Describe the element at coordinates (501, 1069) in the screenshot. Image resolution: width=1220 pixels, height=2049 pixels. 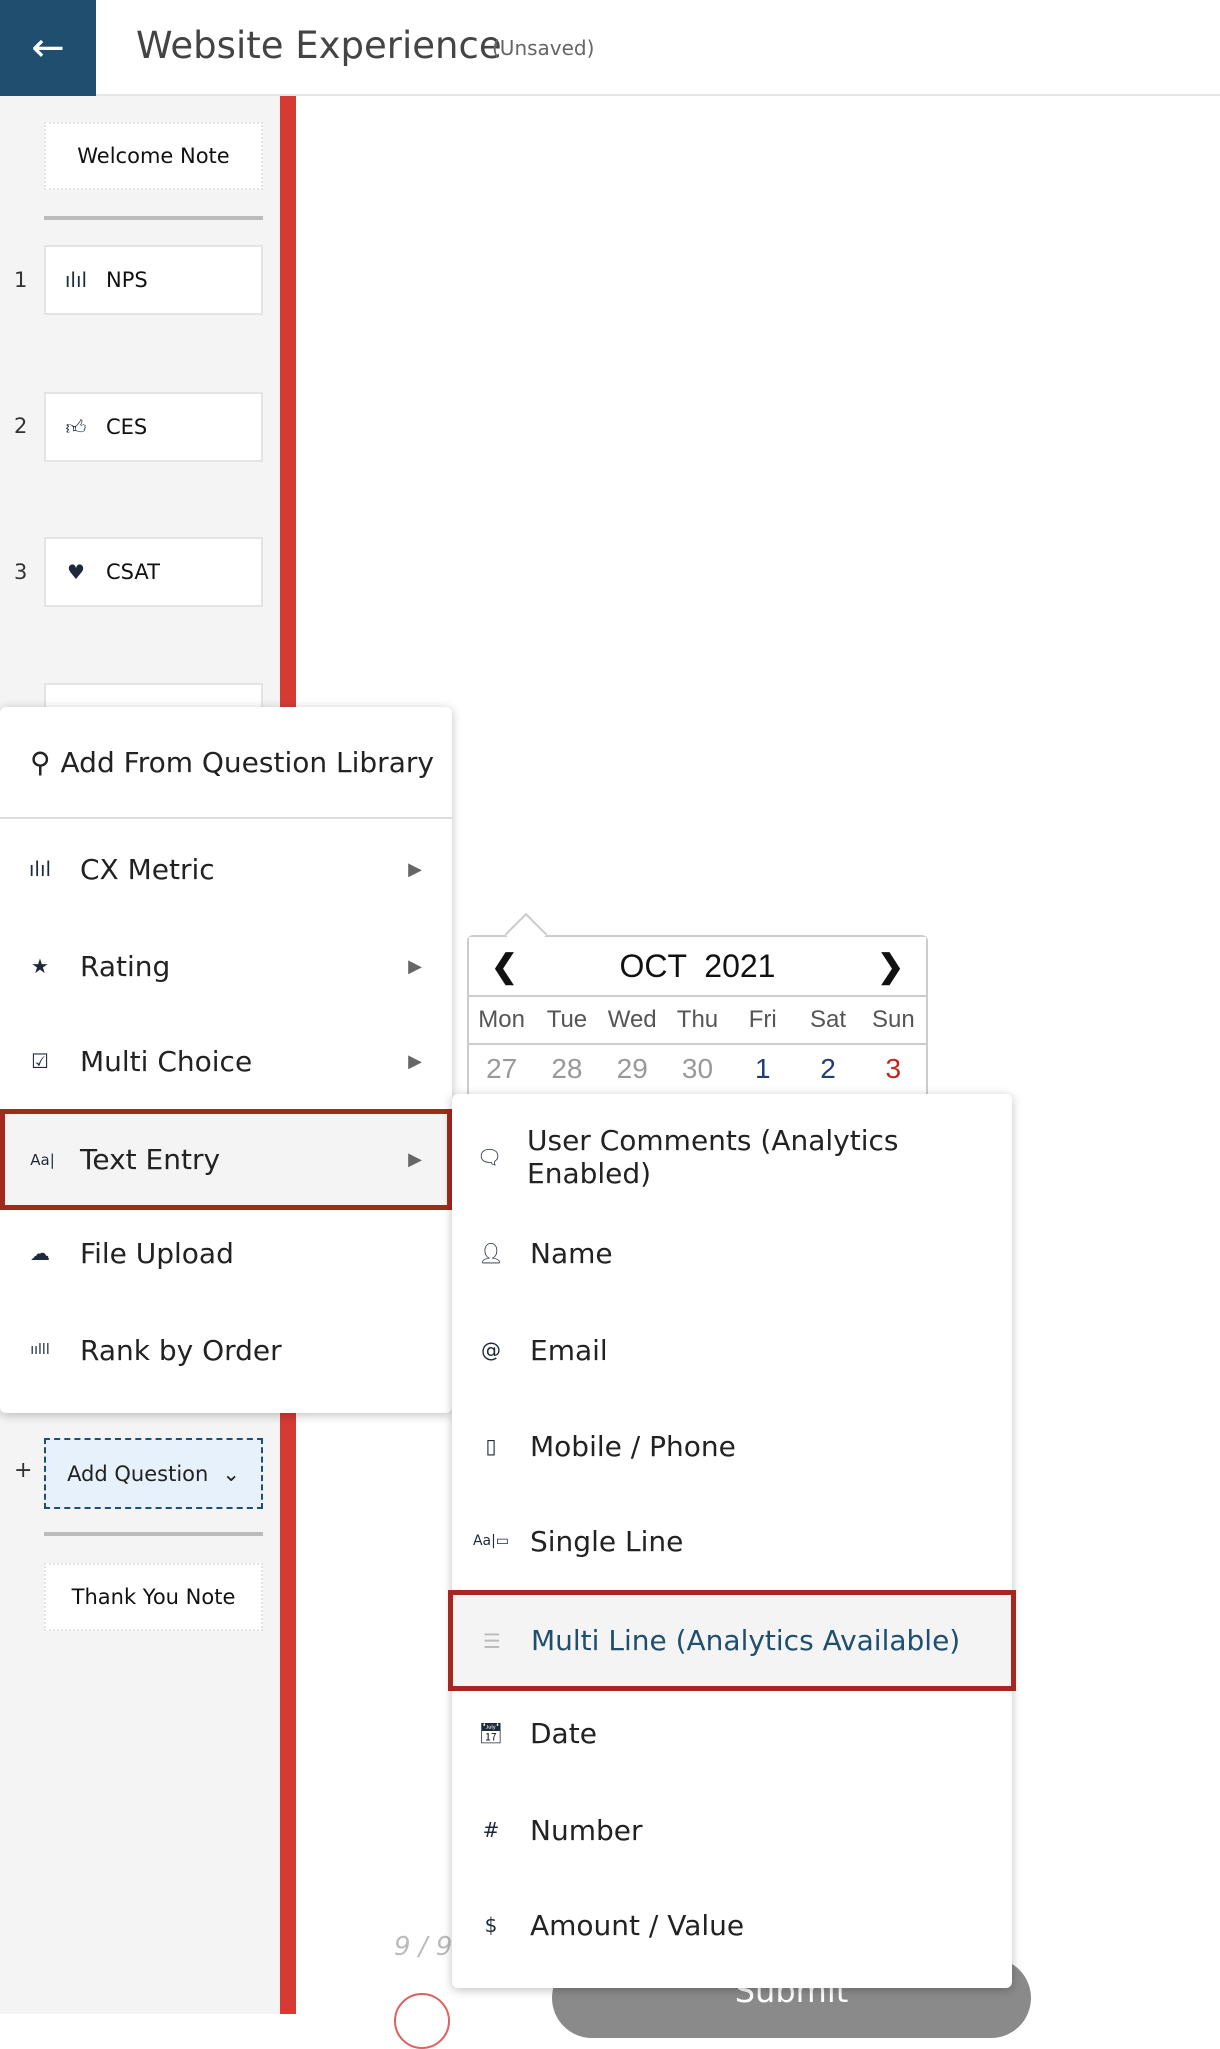
I see `calendar-date: 27` at that location.